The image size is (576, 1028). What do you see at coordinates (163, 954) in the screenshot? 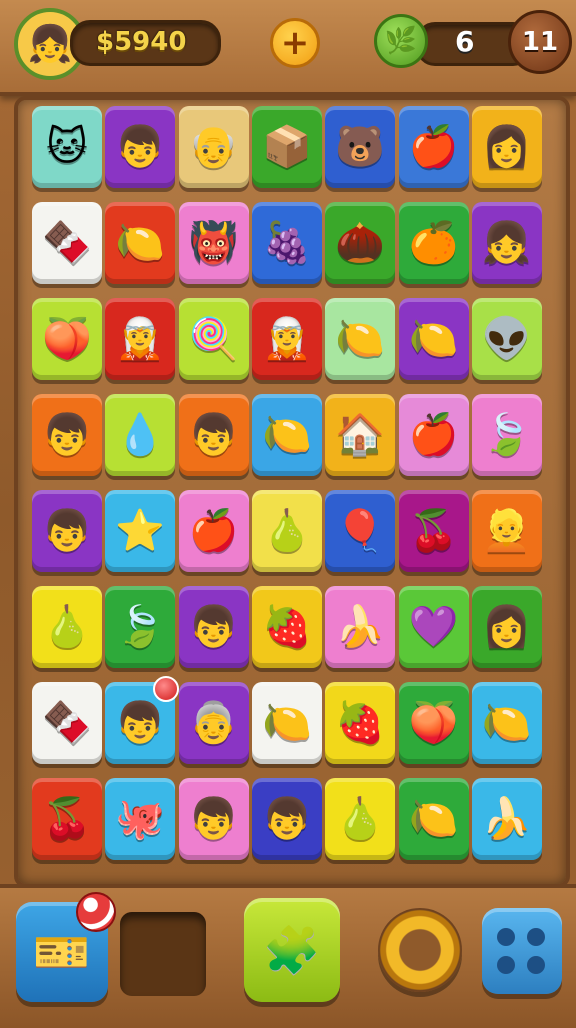
I see `empty-booster-slot` at bounding box center [163, 954].